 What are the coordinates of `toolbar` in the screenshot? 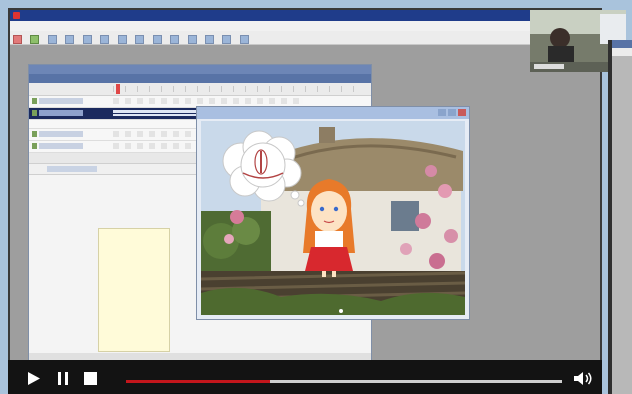 It's located at (305, 38).